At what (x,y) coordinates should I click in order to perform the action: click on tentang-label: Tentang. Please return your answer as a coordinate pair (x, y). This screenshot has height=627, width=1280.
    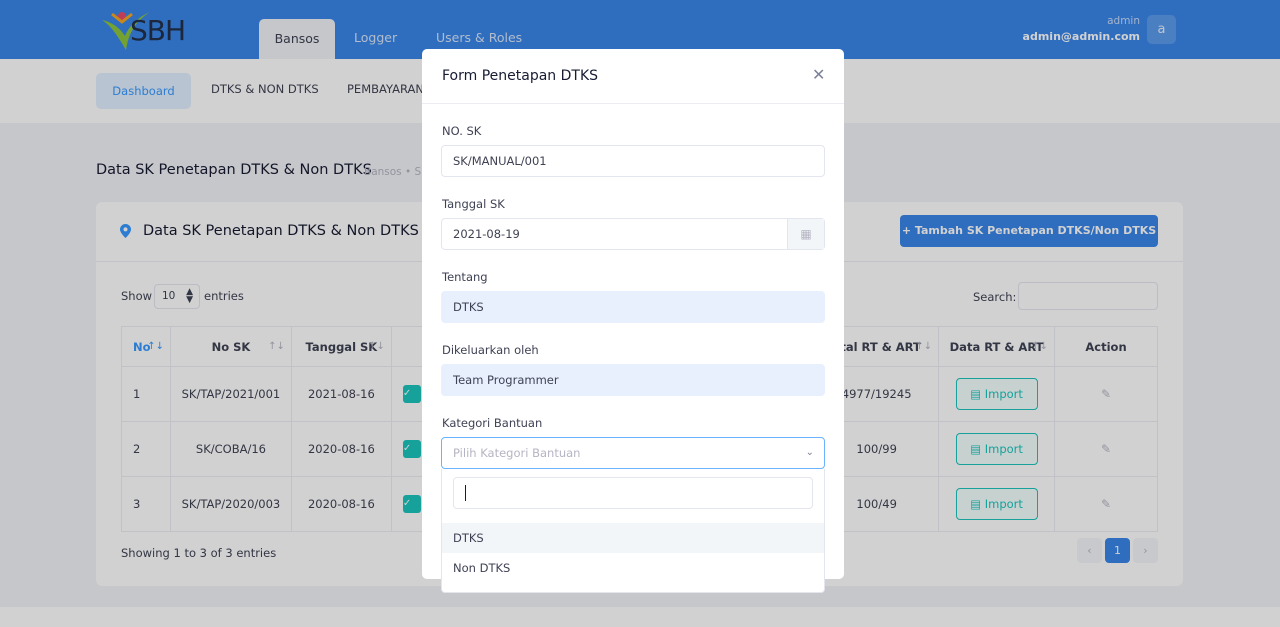
    Looking at the image, I should click on (465, 277).